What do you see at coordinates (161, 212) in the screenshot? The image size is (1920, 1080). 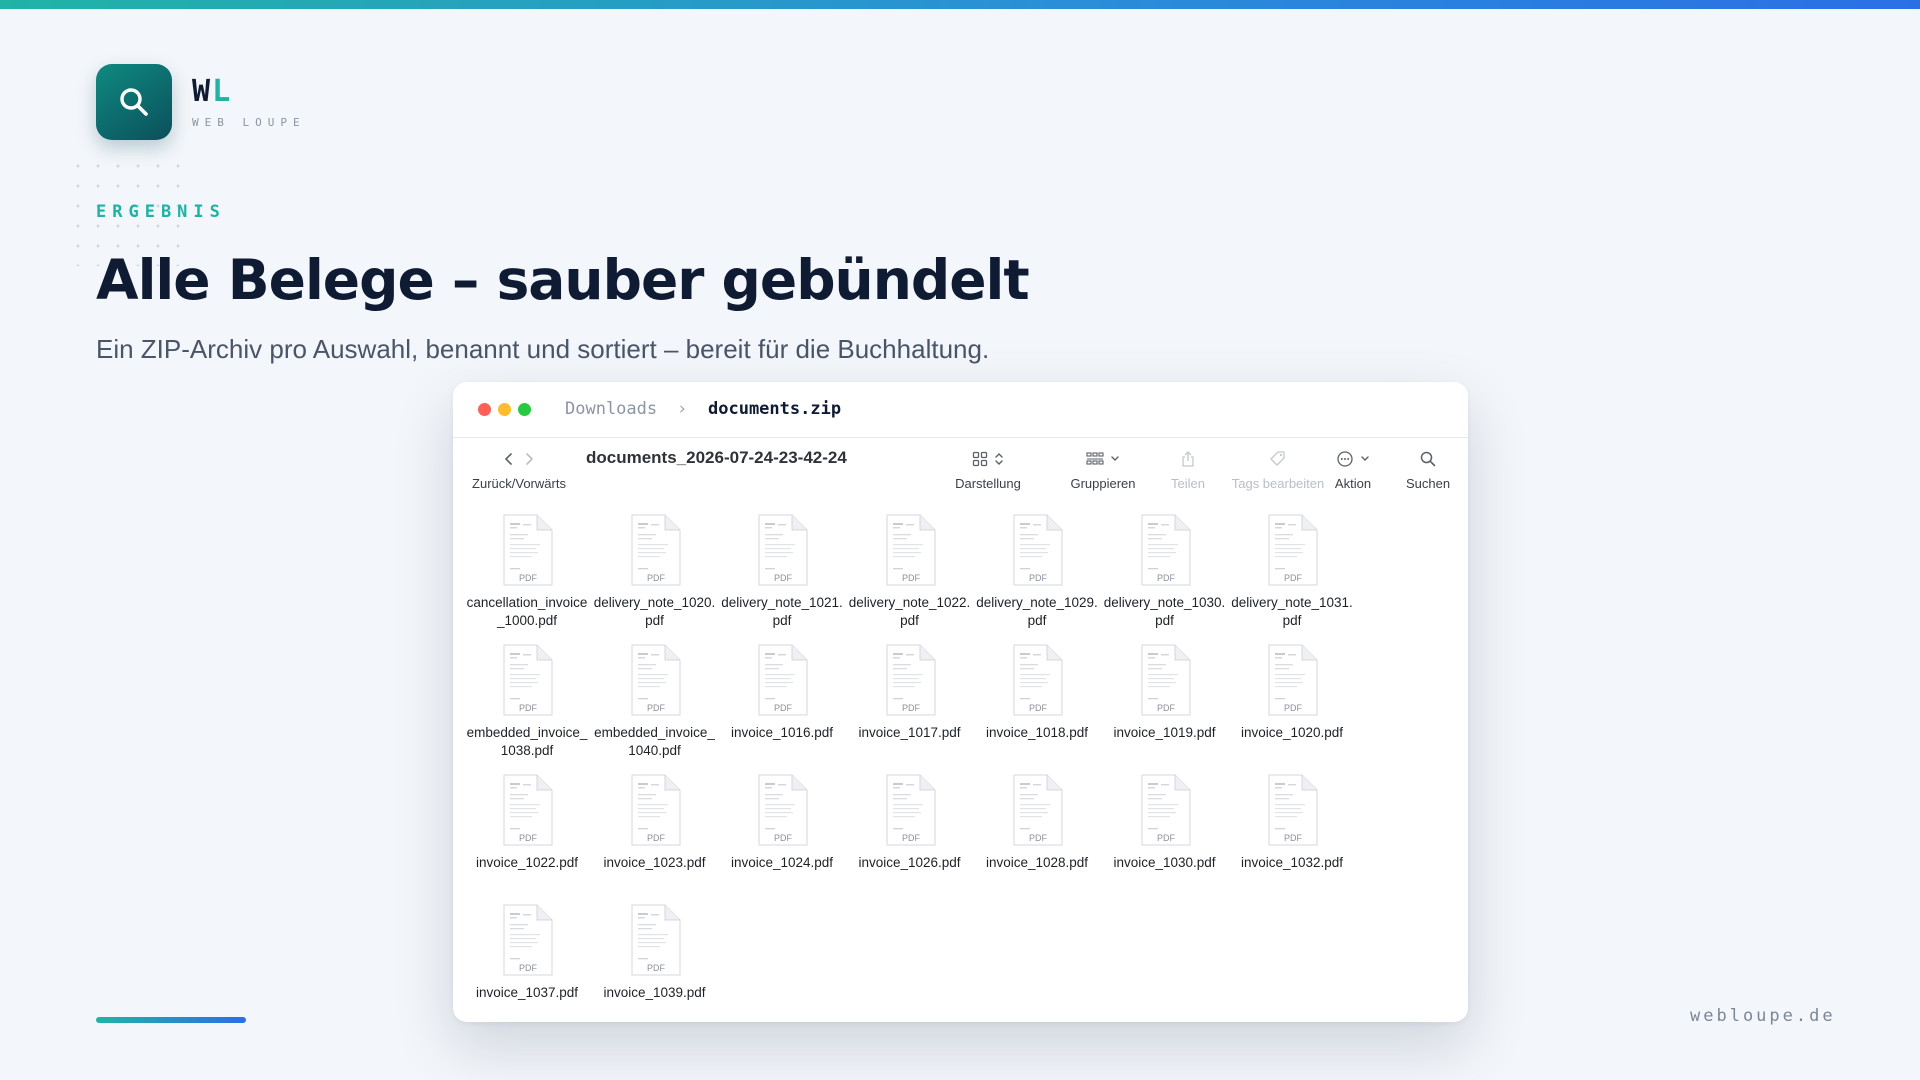 I see `eyebrow-label: ERGEBNIS` at bounding box center [161, 212].